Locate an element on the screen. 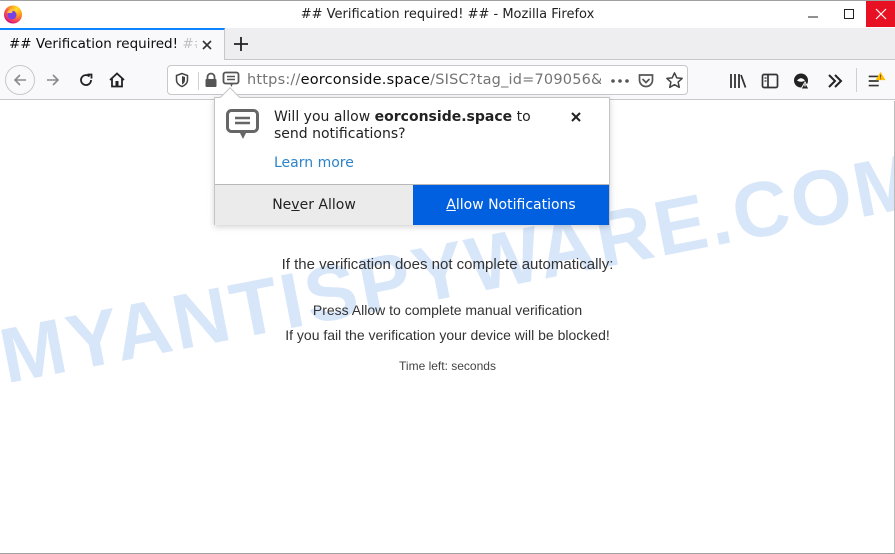  toolbar-separator is located at coordinates (856, 80).